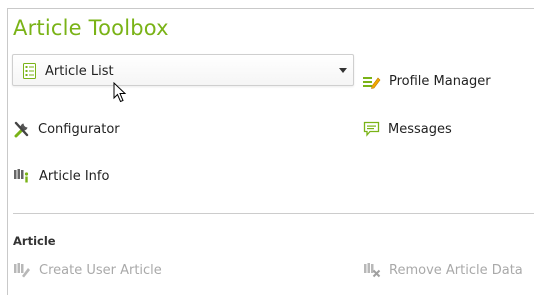  I want to click on create-article-icon, so click(22, 270).